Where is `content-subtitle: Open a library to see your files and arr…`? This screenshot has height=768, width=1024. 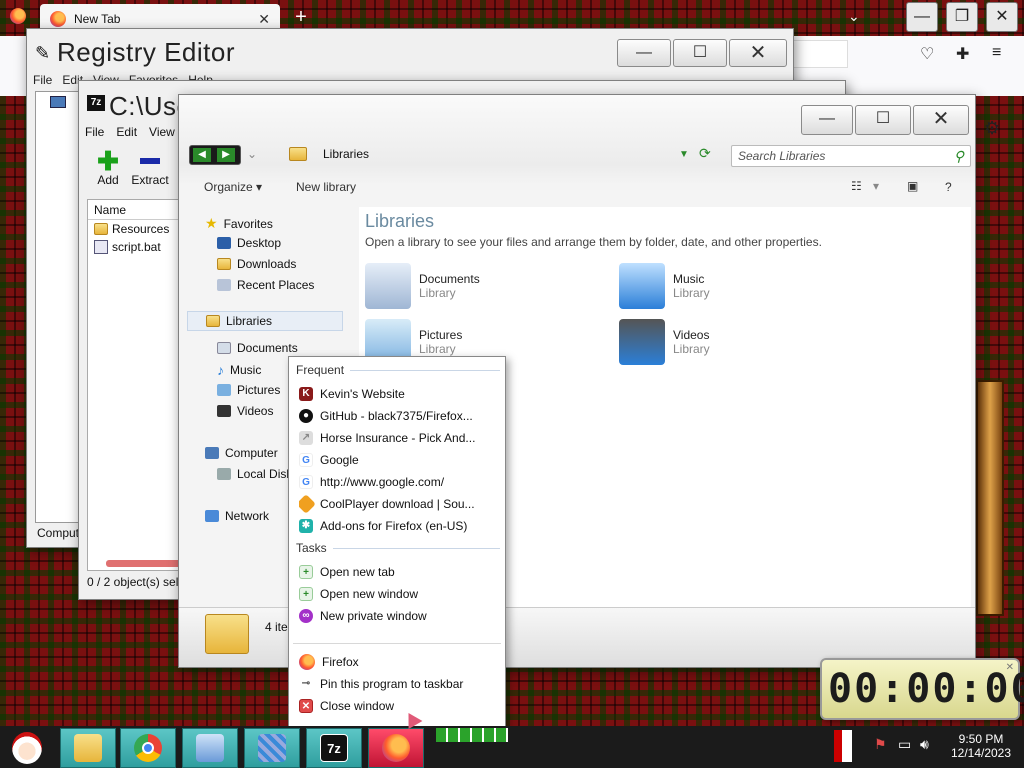 content-subtitle: Open a library to see your files and arr… is located at coordinates (593, 242).